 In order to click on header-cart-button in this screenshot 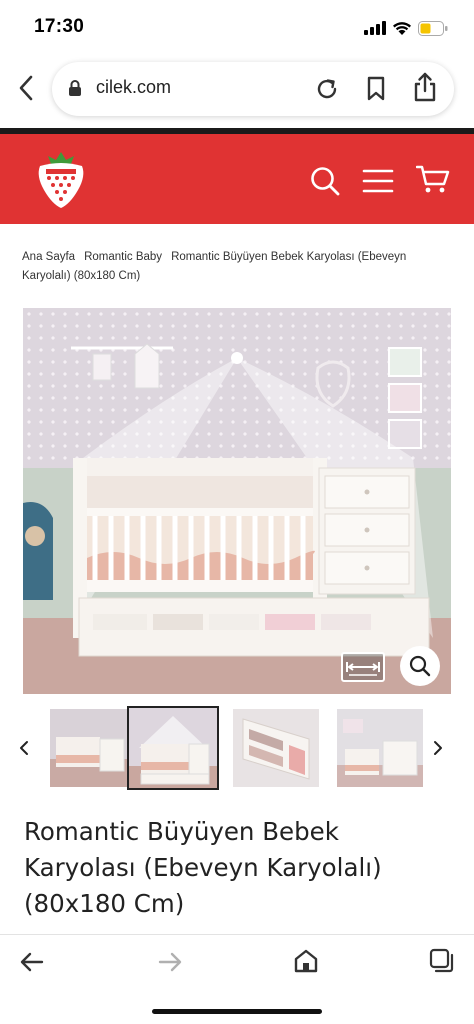, I will do `click(432, 179)`.